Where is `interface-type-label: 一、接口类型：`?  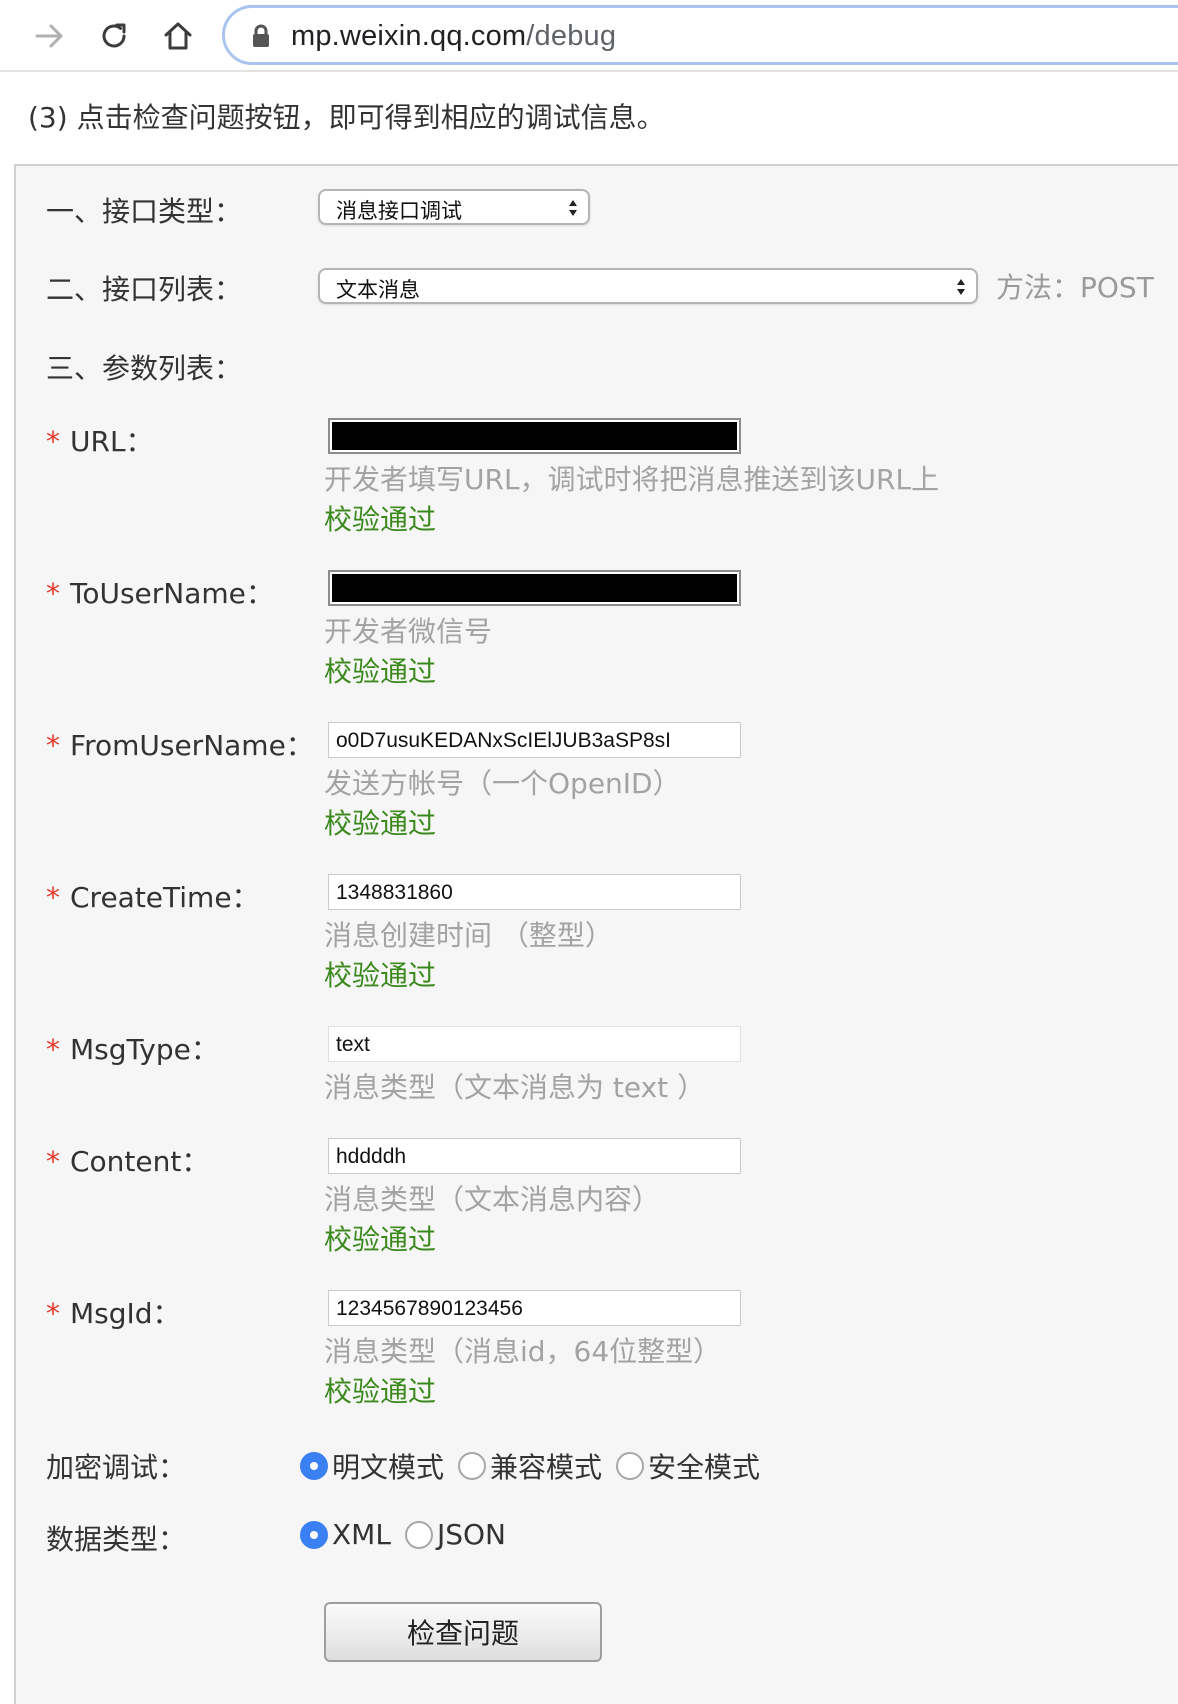
interface-type-label: 一、接口类型： is located at coordinates (144, 211).